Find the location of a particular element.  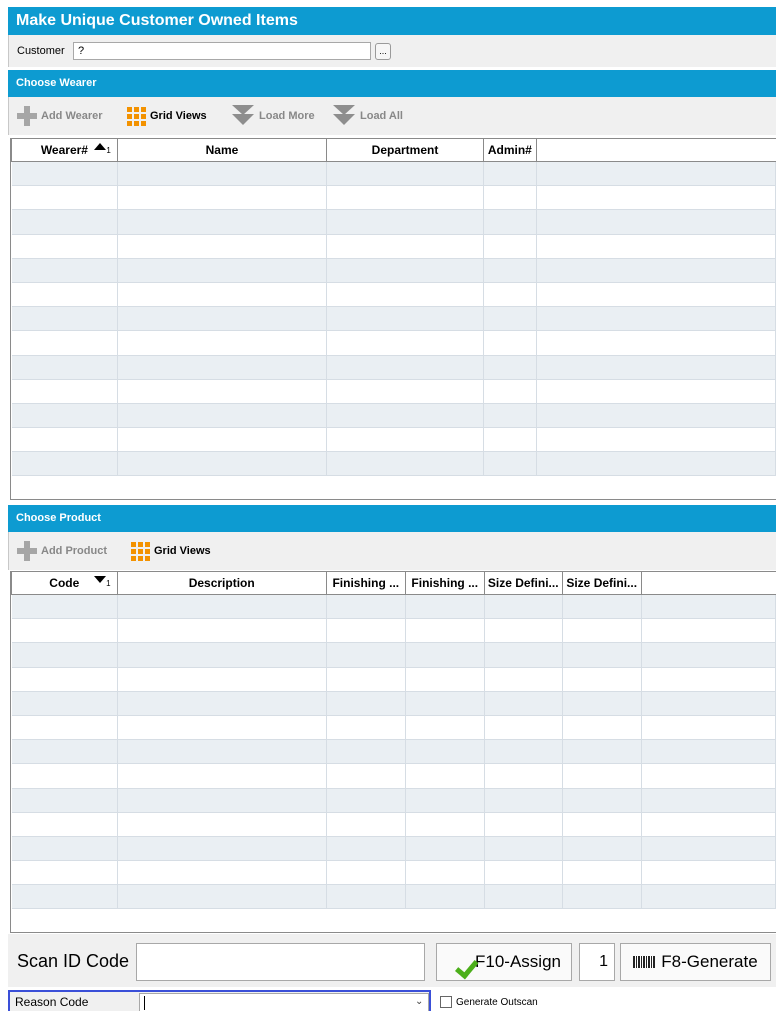

load-all-button: Load All is located at coordinates (367, 116).